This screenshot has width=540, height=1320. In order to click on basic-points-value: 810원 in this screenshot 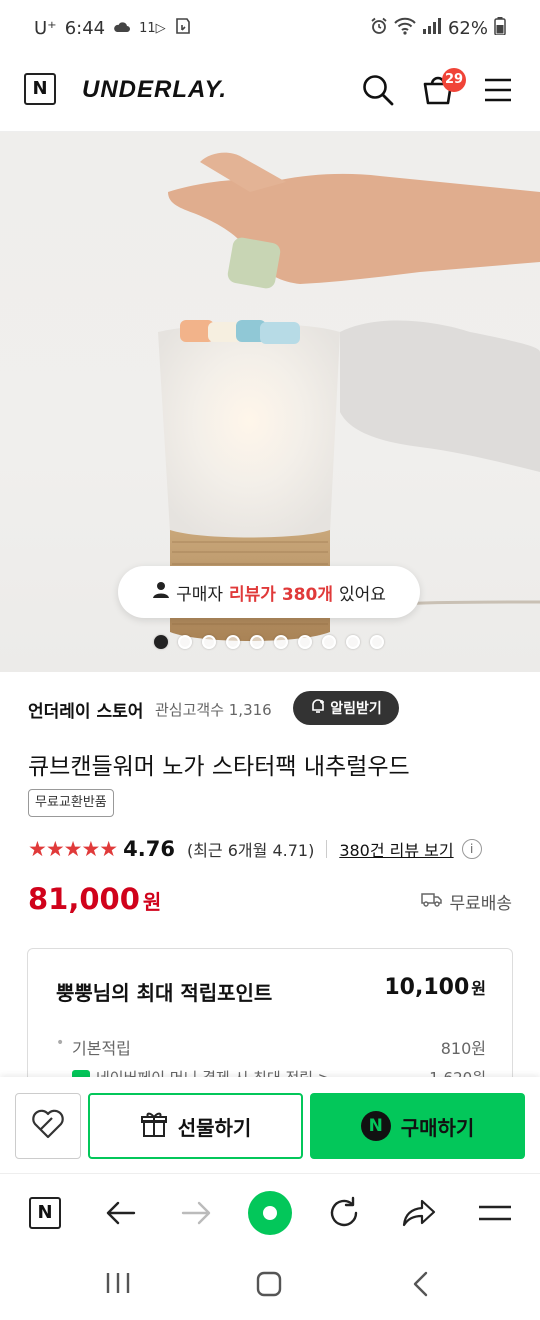, I will do `click(463, 1048)`.